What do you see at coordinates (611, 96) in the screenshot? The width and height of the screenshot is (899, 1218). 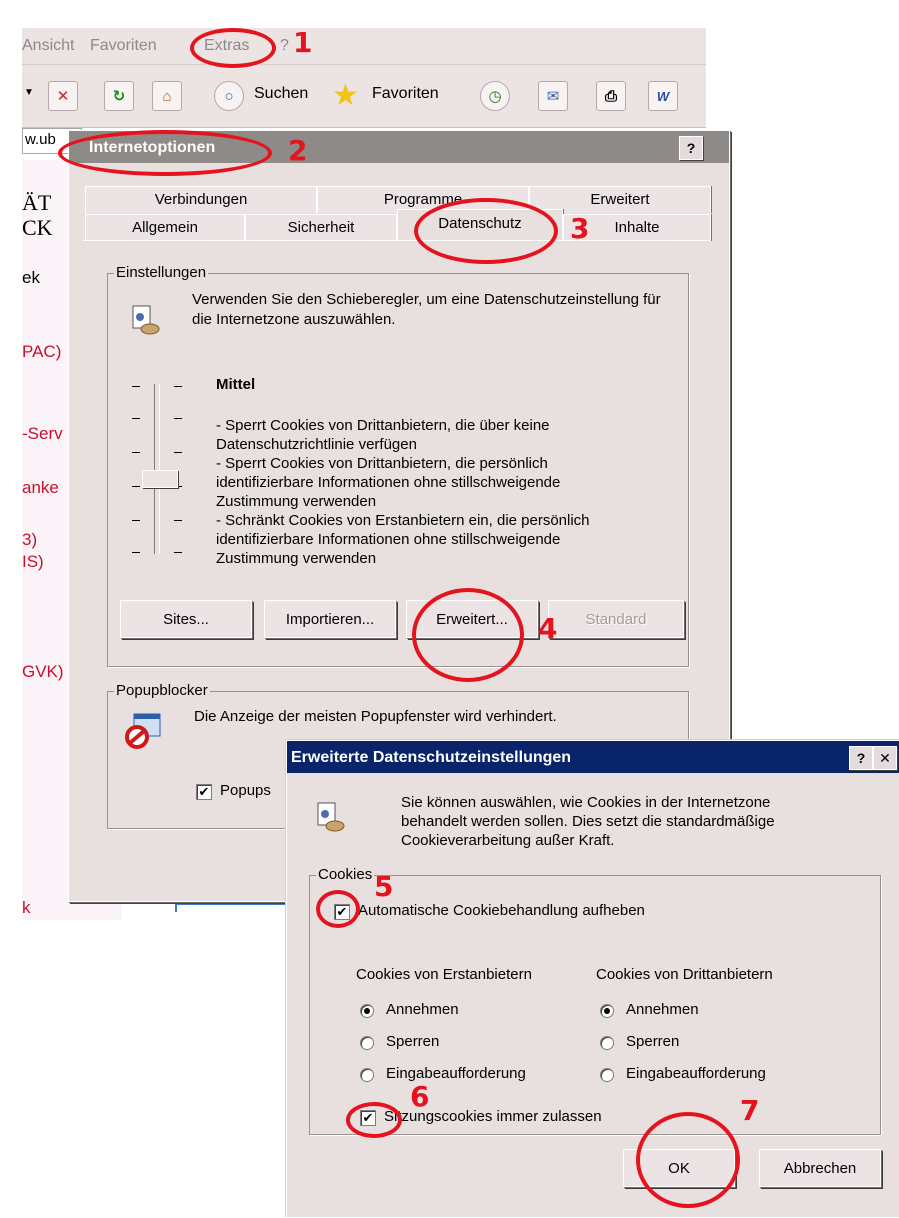 I see `print-icon: ⎙` at bounding box center [611, 96].